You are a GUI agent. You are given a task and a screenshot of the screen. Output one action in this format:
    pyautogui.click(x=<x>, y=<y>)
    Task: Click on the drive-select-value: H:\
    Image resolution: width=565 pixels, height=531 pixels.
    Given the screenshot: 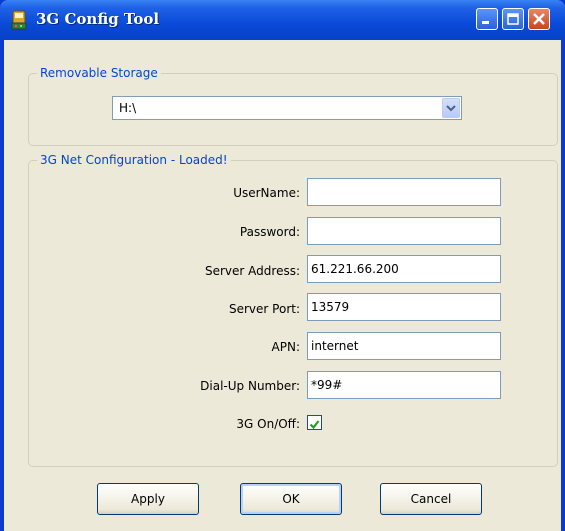 What is the action you would take?
    pyautogui.click(x=128, y=108)
    